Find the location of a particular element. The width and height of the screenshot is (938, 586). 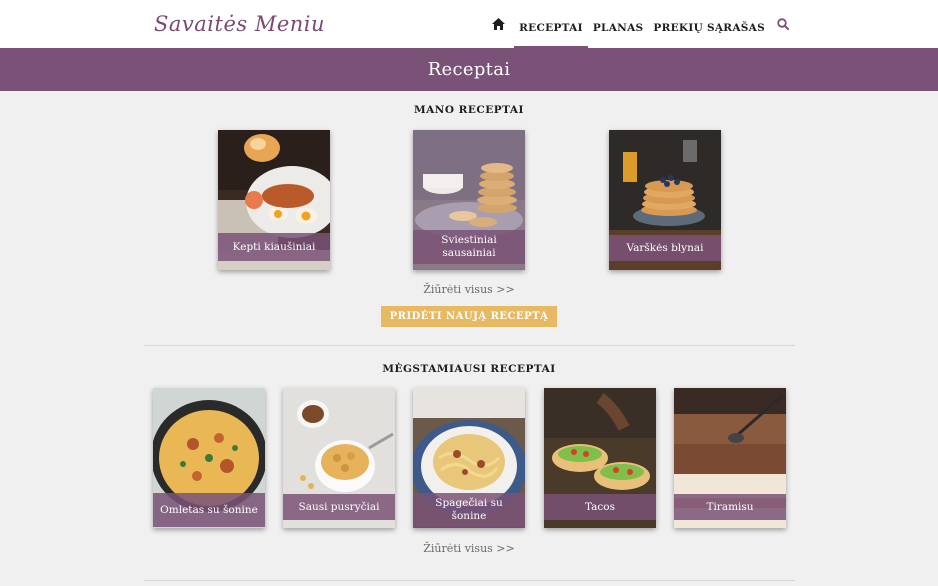

main-nav: RECEPTAI PLANAS PREKIŲ SĄRAŠAS is located at coordinates (640, 24).